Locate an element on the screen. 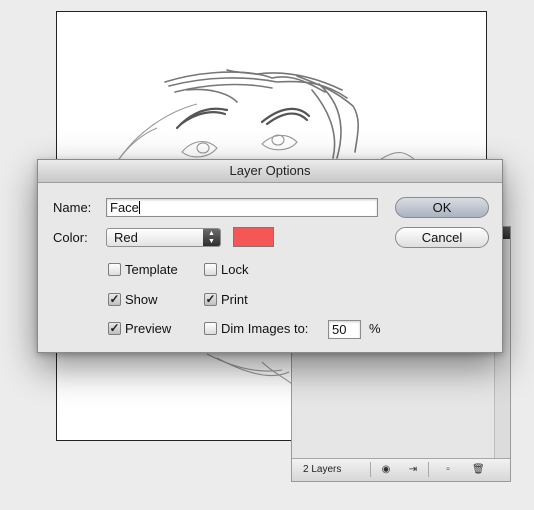 The width and height of the screenshot is (534, 510). lock-label: Lock is located at coordinates (235, 269).